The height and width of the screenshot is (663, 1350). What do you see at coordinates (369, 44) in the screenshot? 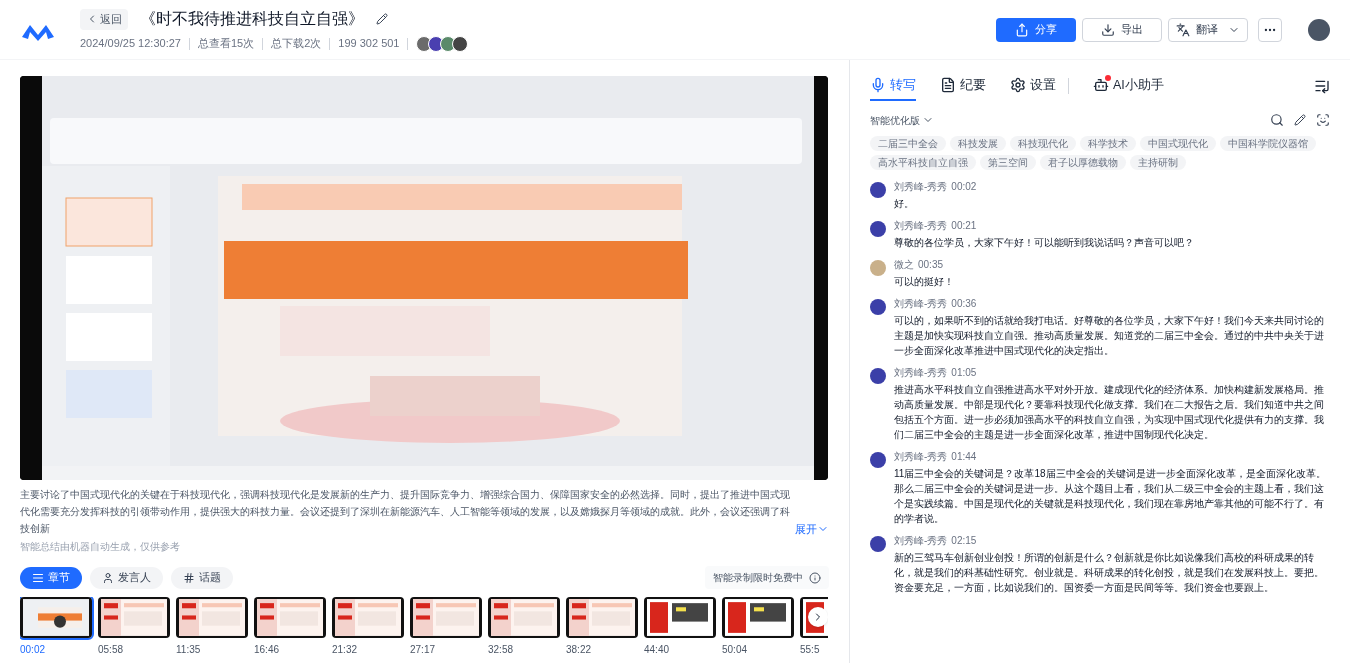
I see `meta-text: 199 302 501` at bounding box center [369, 44].